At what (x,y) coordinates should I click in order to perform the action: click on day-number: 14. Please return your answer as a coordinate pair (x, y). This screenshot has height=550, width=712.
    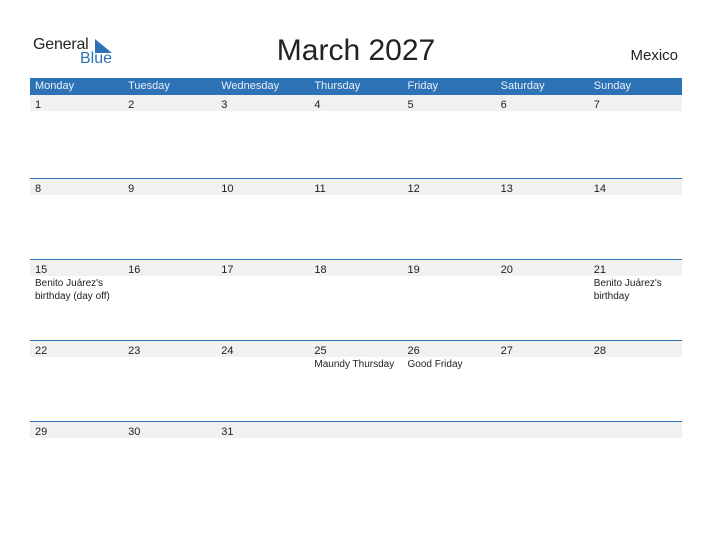
    Looking at the image, I should click on (599, 189).